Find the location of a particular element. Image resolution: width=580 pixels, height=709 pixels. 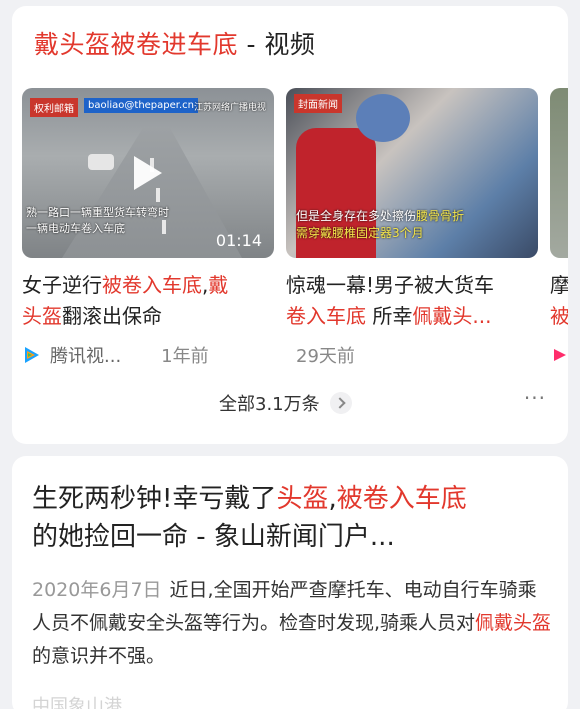

video-title: 摩被 is located at coordinates (559, 301).